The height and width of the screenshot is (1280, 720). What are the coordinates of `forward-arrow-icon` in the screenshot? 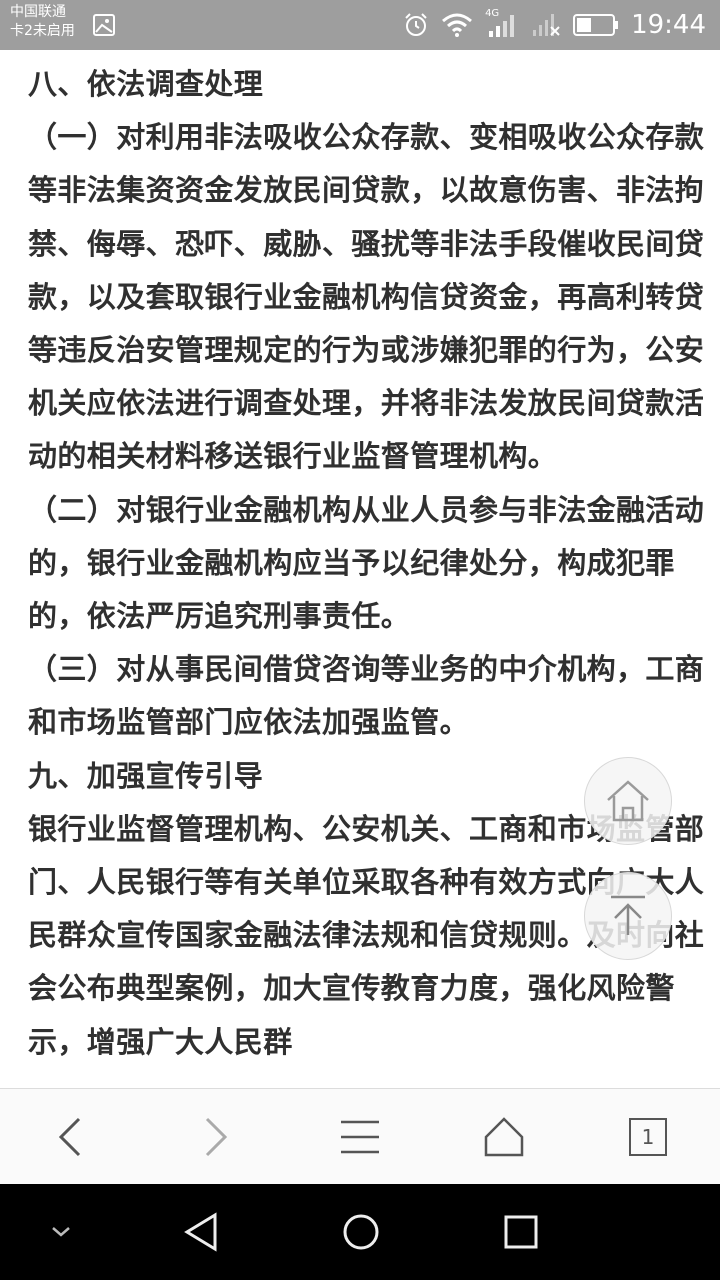 It's located at (216, 1137).